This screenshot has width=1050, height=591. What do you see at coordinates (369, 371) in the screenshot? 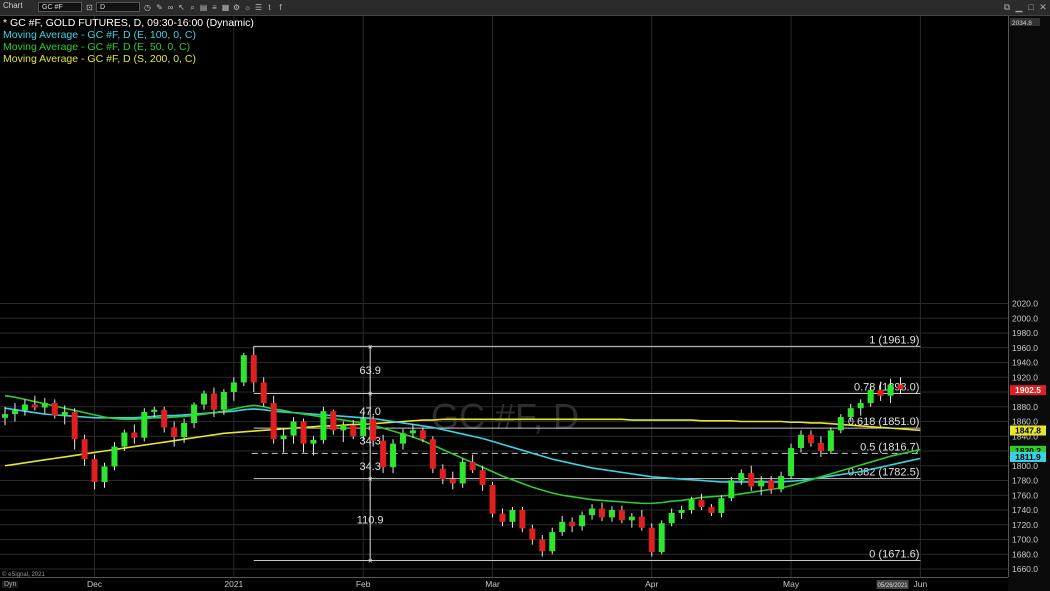
I see `fib-segment-label: 63.9` at bounding box center [369, 371].